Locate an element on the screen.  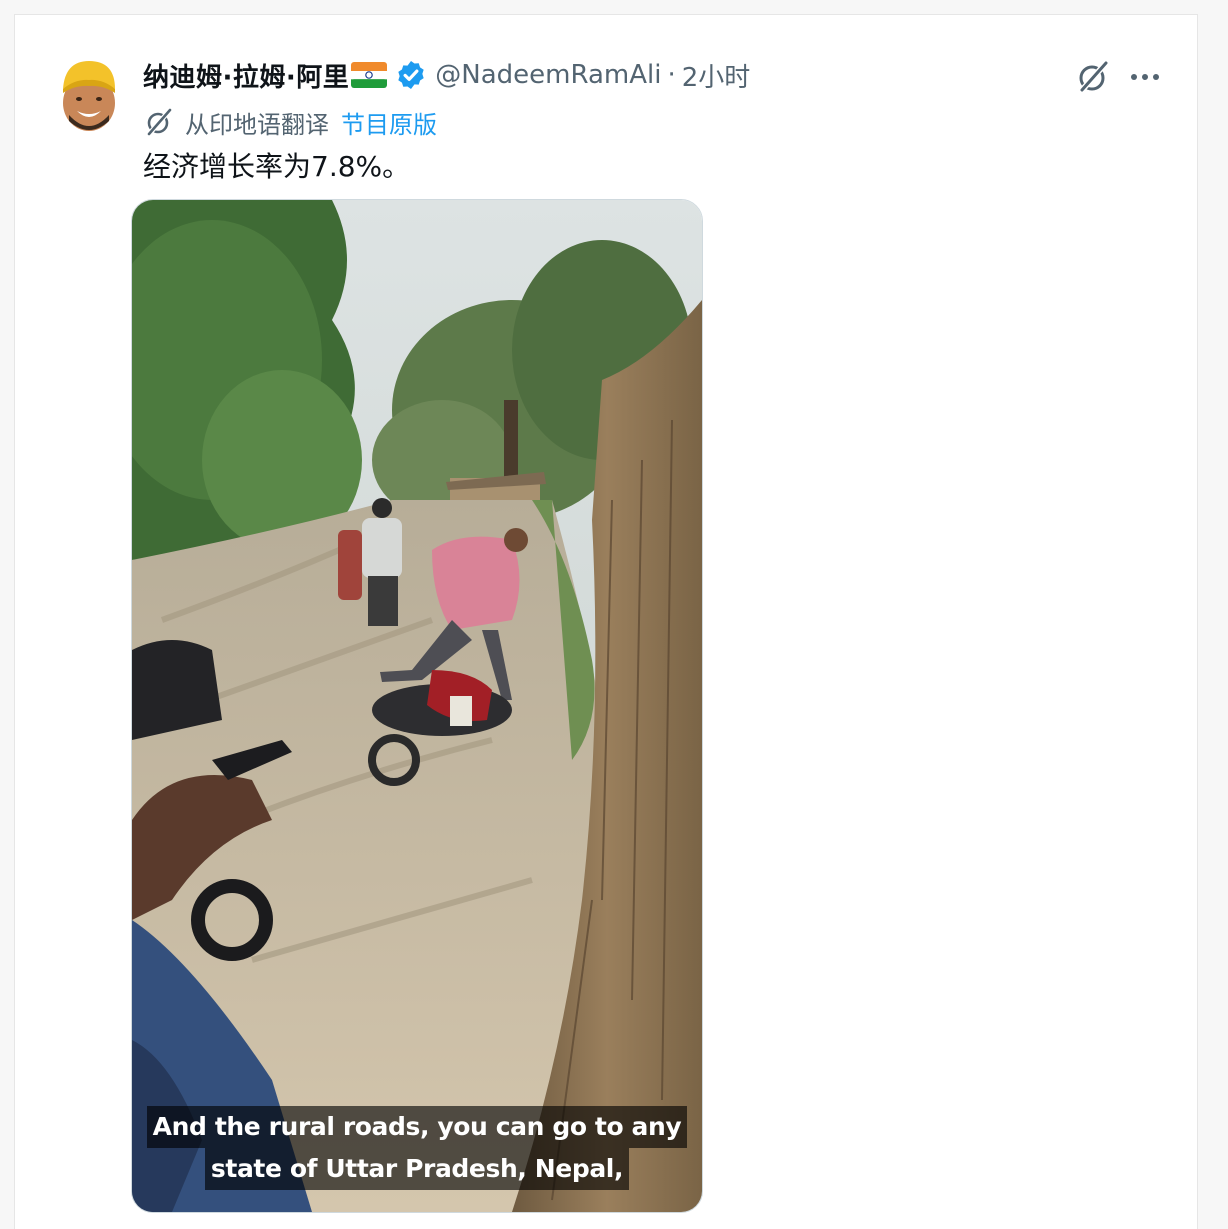
more-options-button is located at coordinates (1145, 77).